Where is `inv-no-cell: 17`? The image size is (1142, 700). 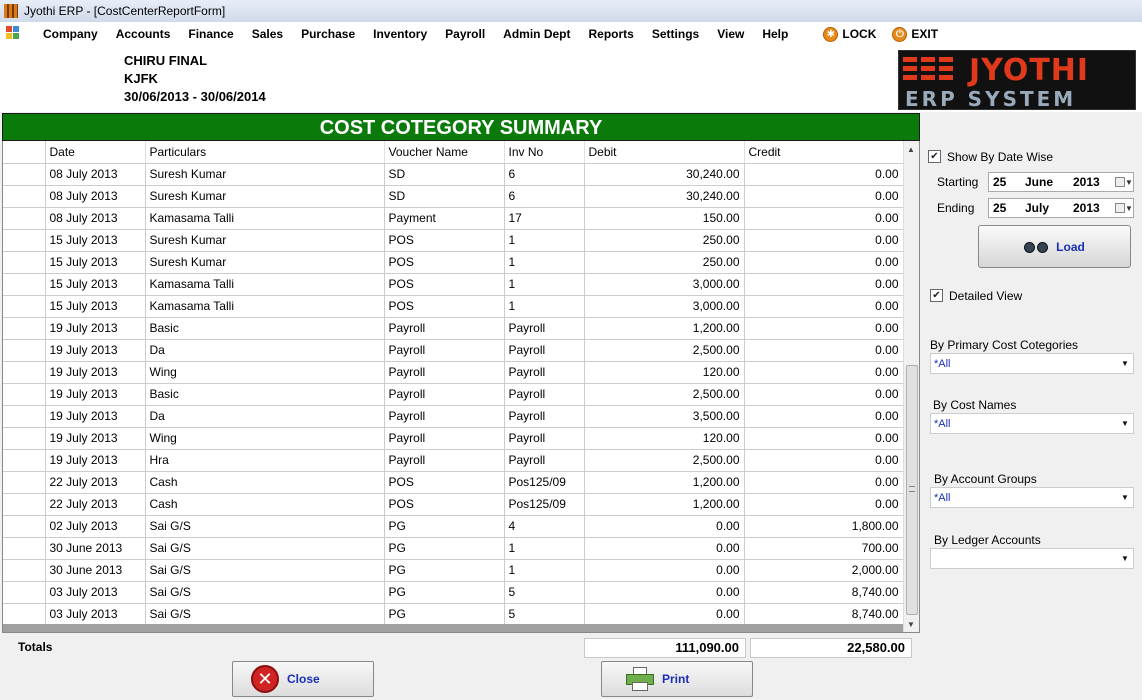 inv-no-cell: 17 is located at coordinates (544, 218).